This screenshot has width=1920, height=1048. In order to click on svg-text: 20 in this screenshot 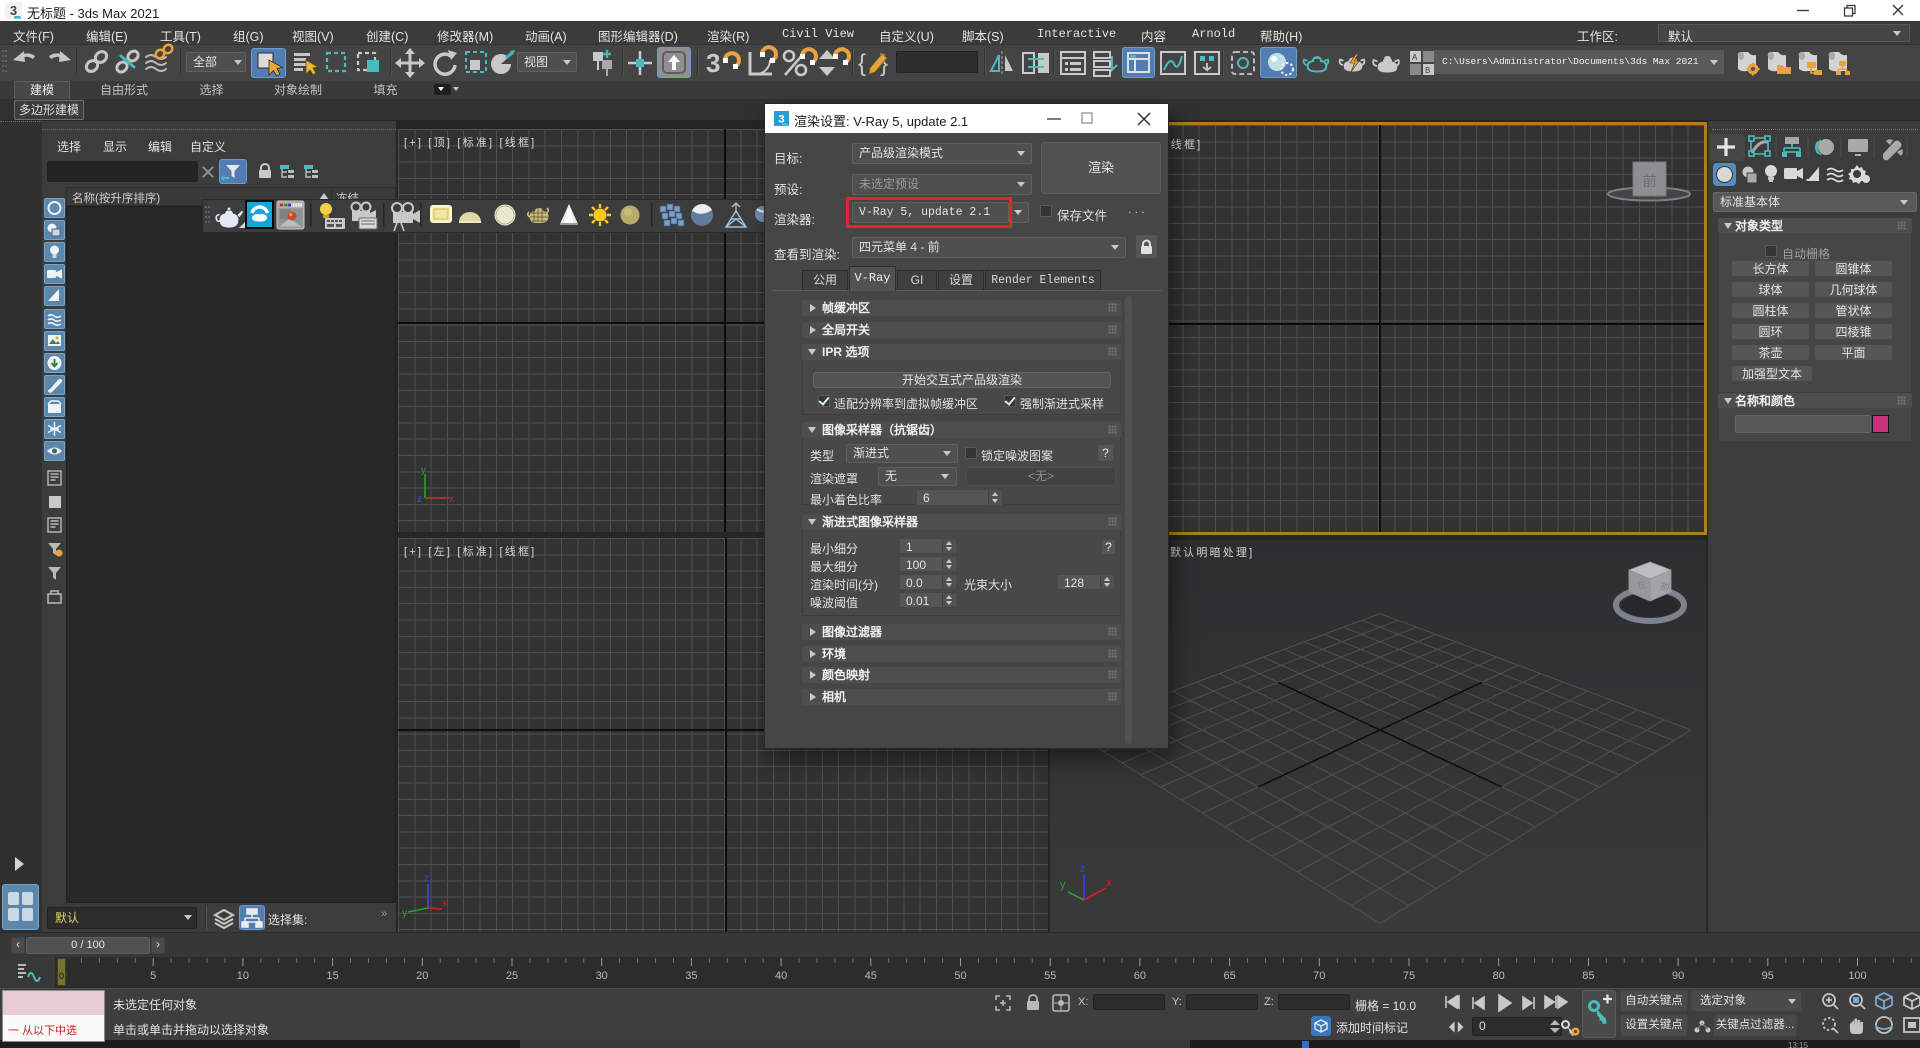, I will do `click(422, 976)`.